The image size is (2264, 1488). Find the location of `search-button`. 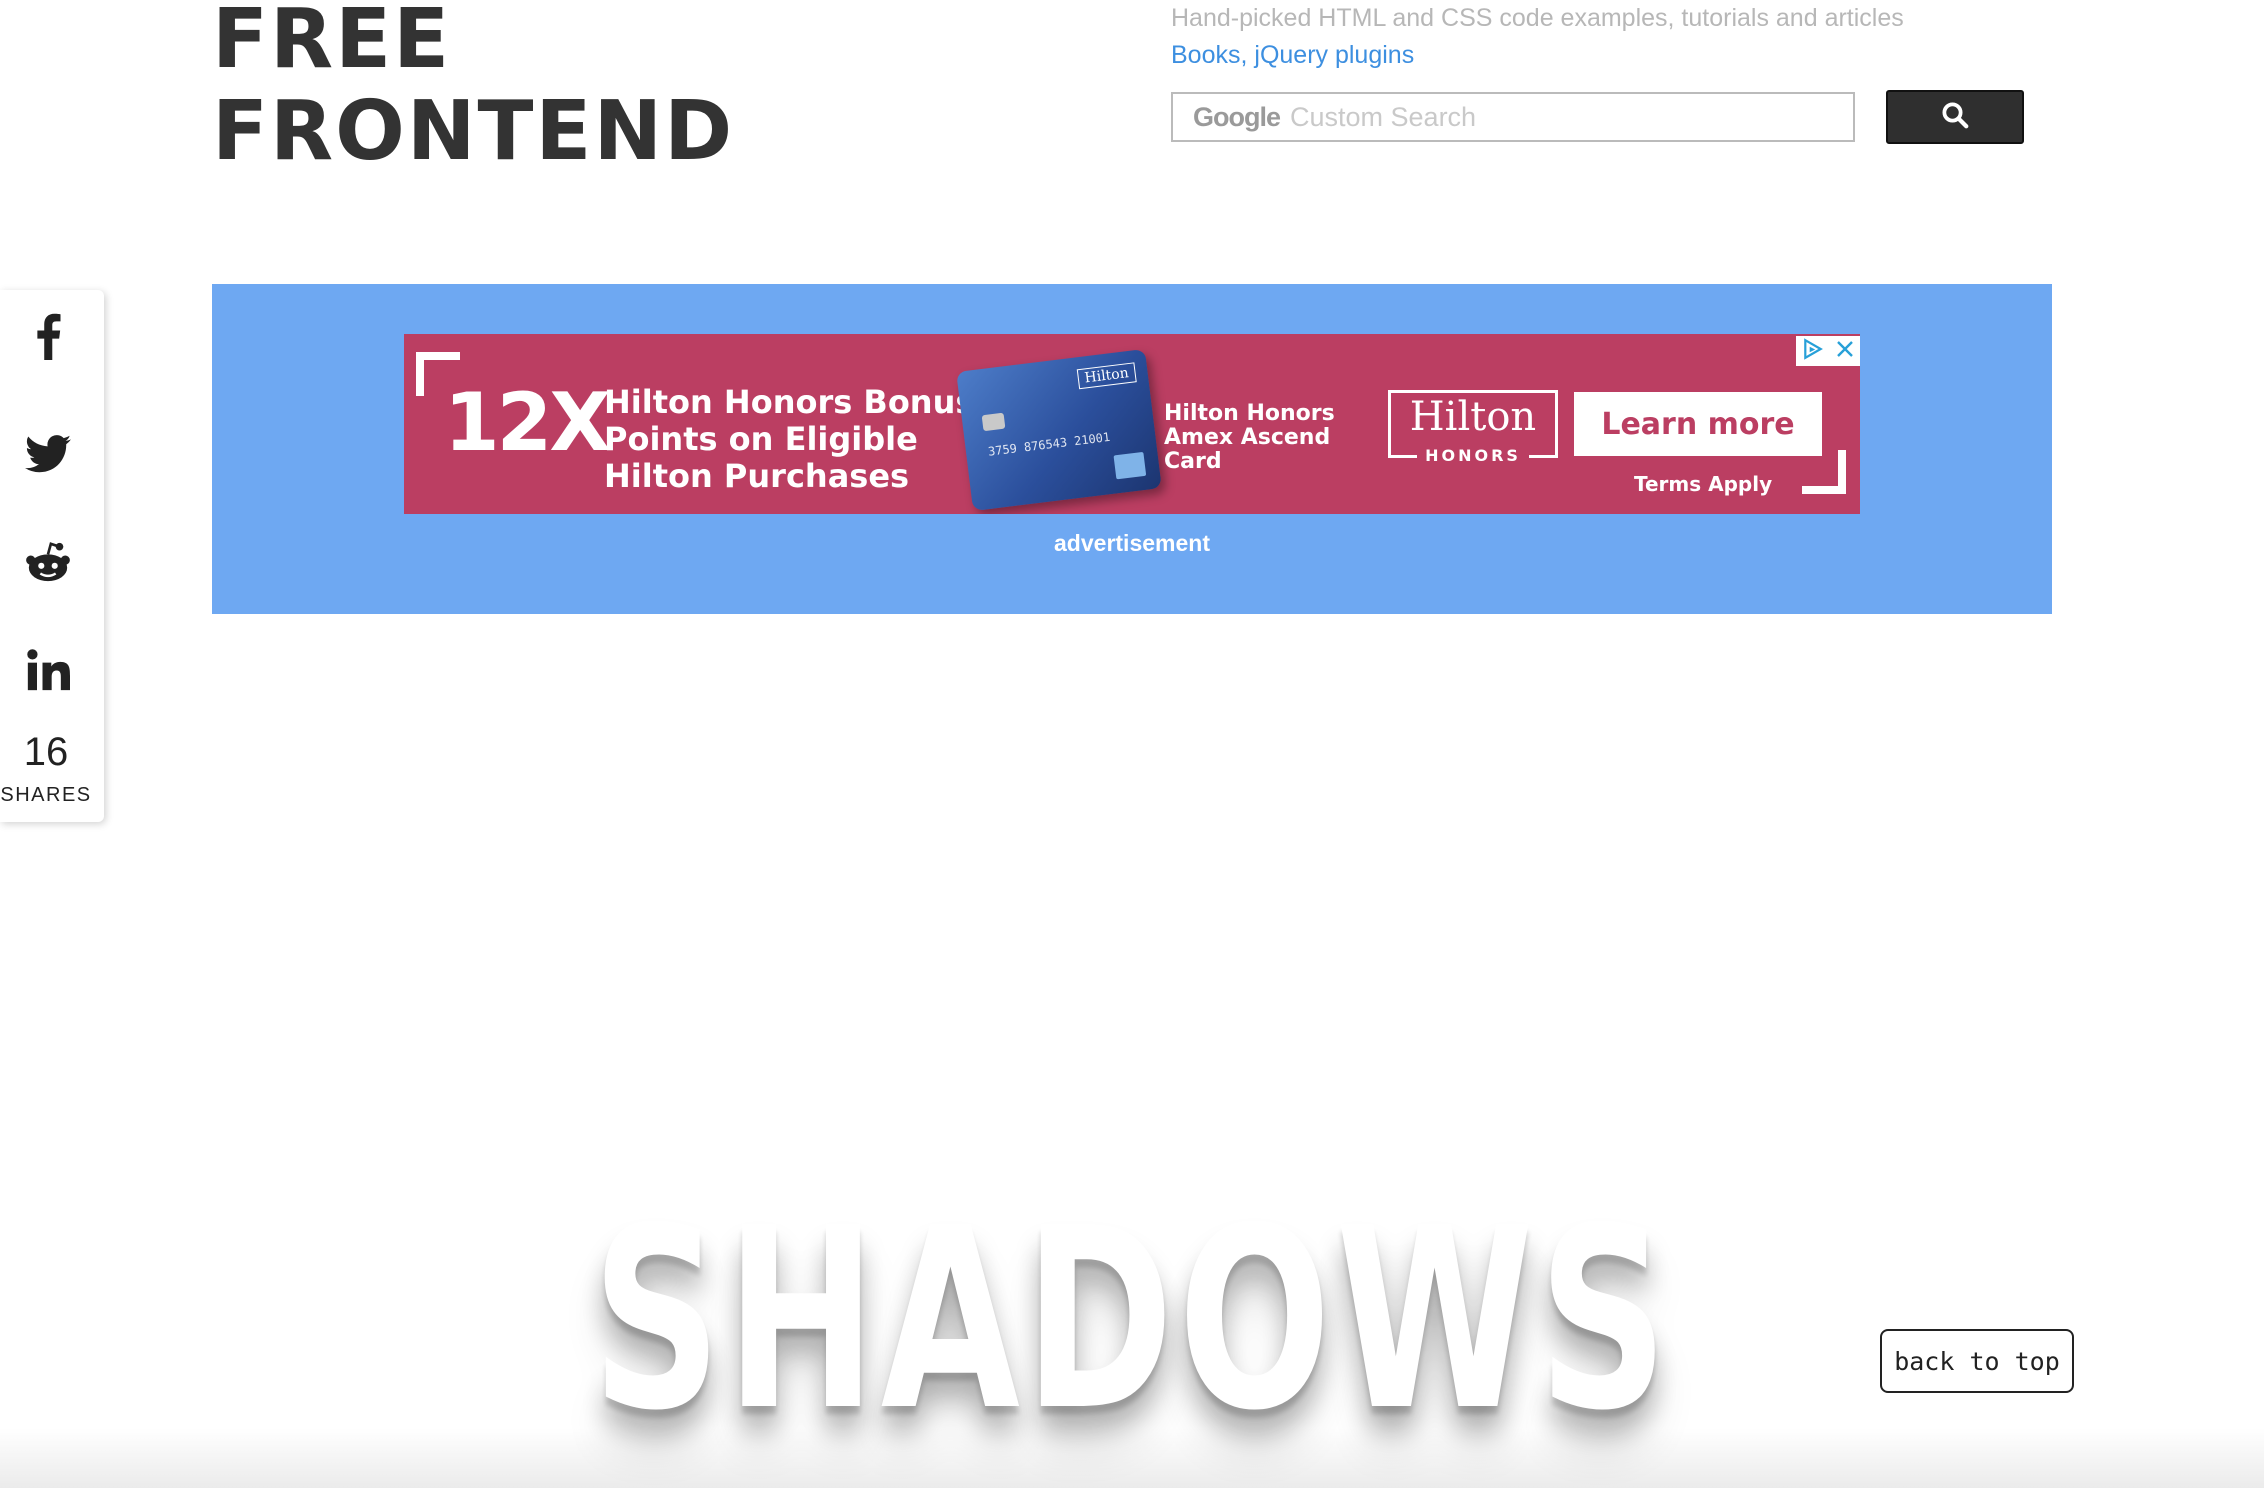

search-button is located at coordinates (1955, 117).